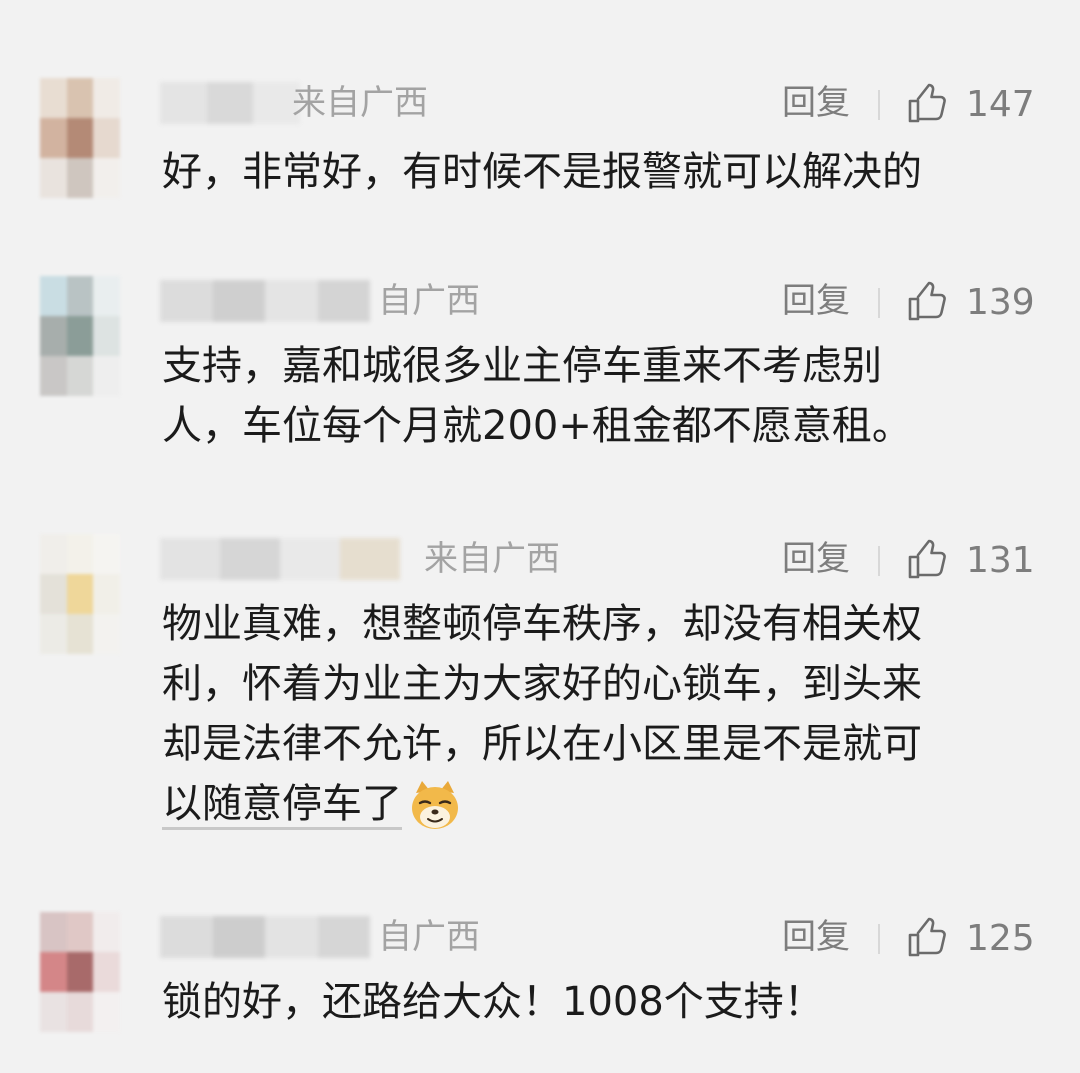  I want to click on like-button: 125, so click(970, 938).